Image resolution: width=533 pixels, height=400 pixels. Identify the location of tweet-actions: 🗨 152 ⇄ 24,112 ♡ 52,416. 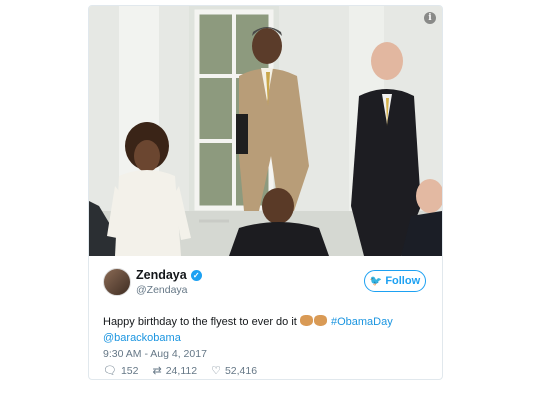
(180, 371).